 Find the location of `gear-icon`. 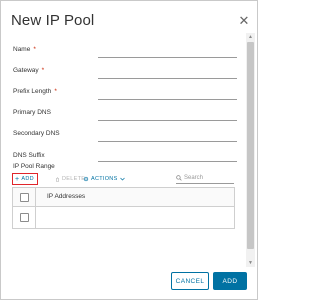

gear-icon is located at coordinates (86, 179).